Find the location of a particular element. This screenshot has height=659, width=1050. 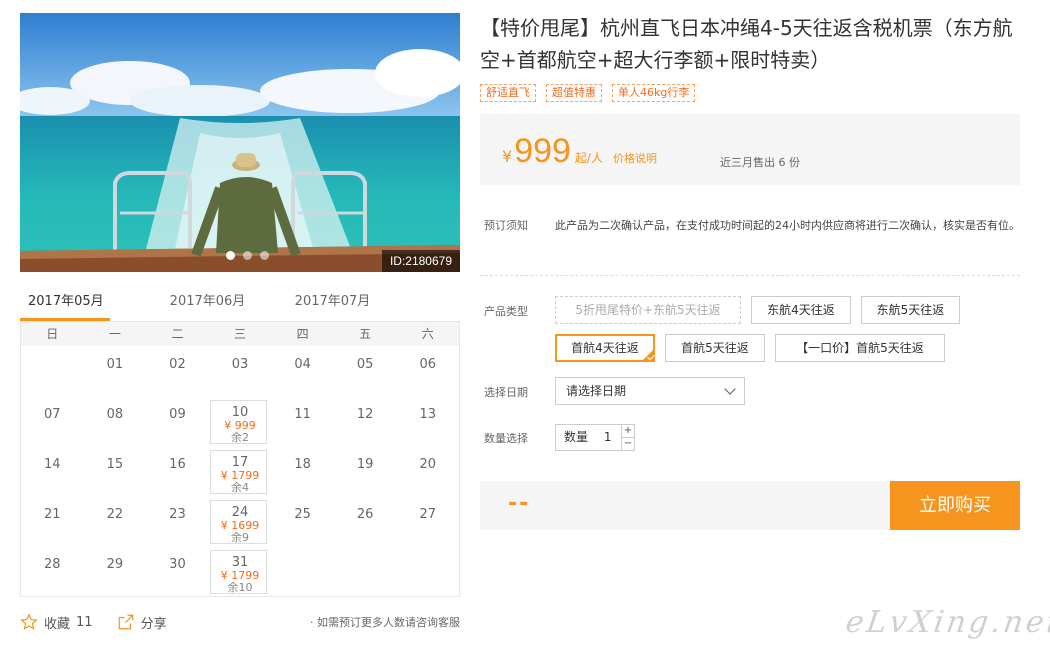

day-number: 16 is located at coordinates (177, 464).